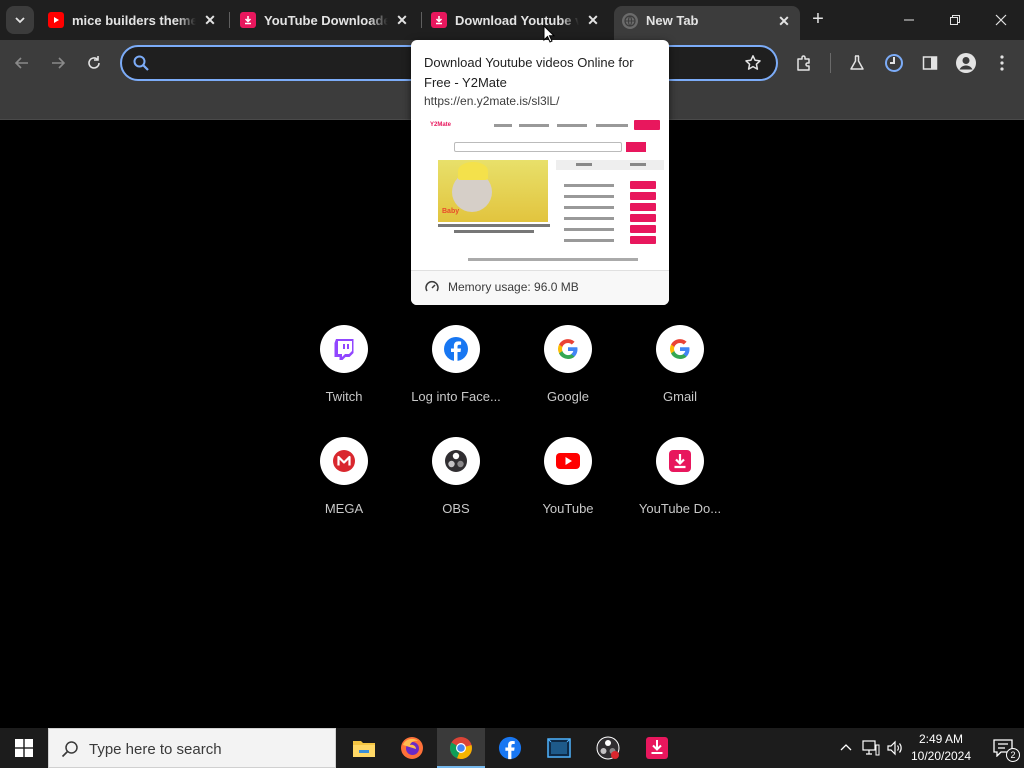 This screenshot has width=1024, height=768. I want to click on network-icon, so click(871, 748).